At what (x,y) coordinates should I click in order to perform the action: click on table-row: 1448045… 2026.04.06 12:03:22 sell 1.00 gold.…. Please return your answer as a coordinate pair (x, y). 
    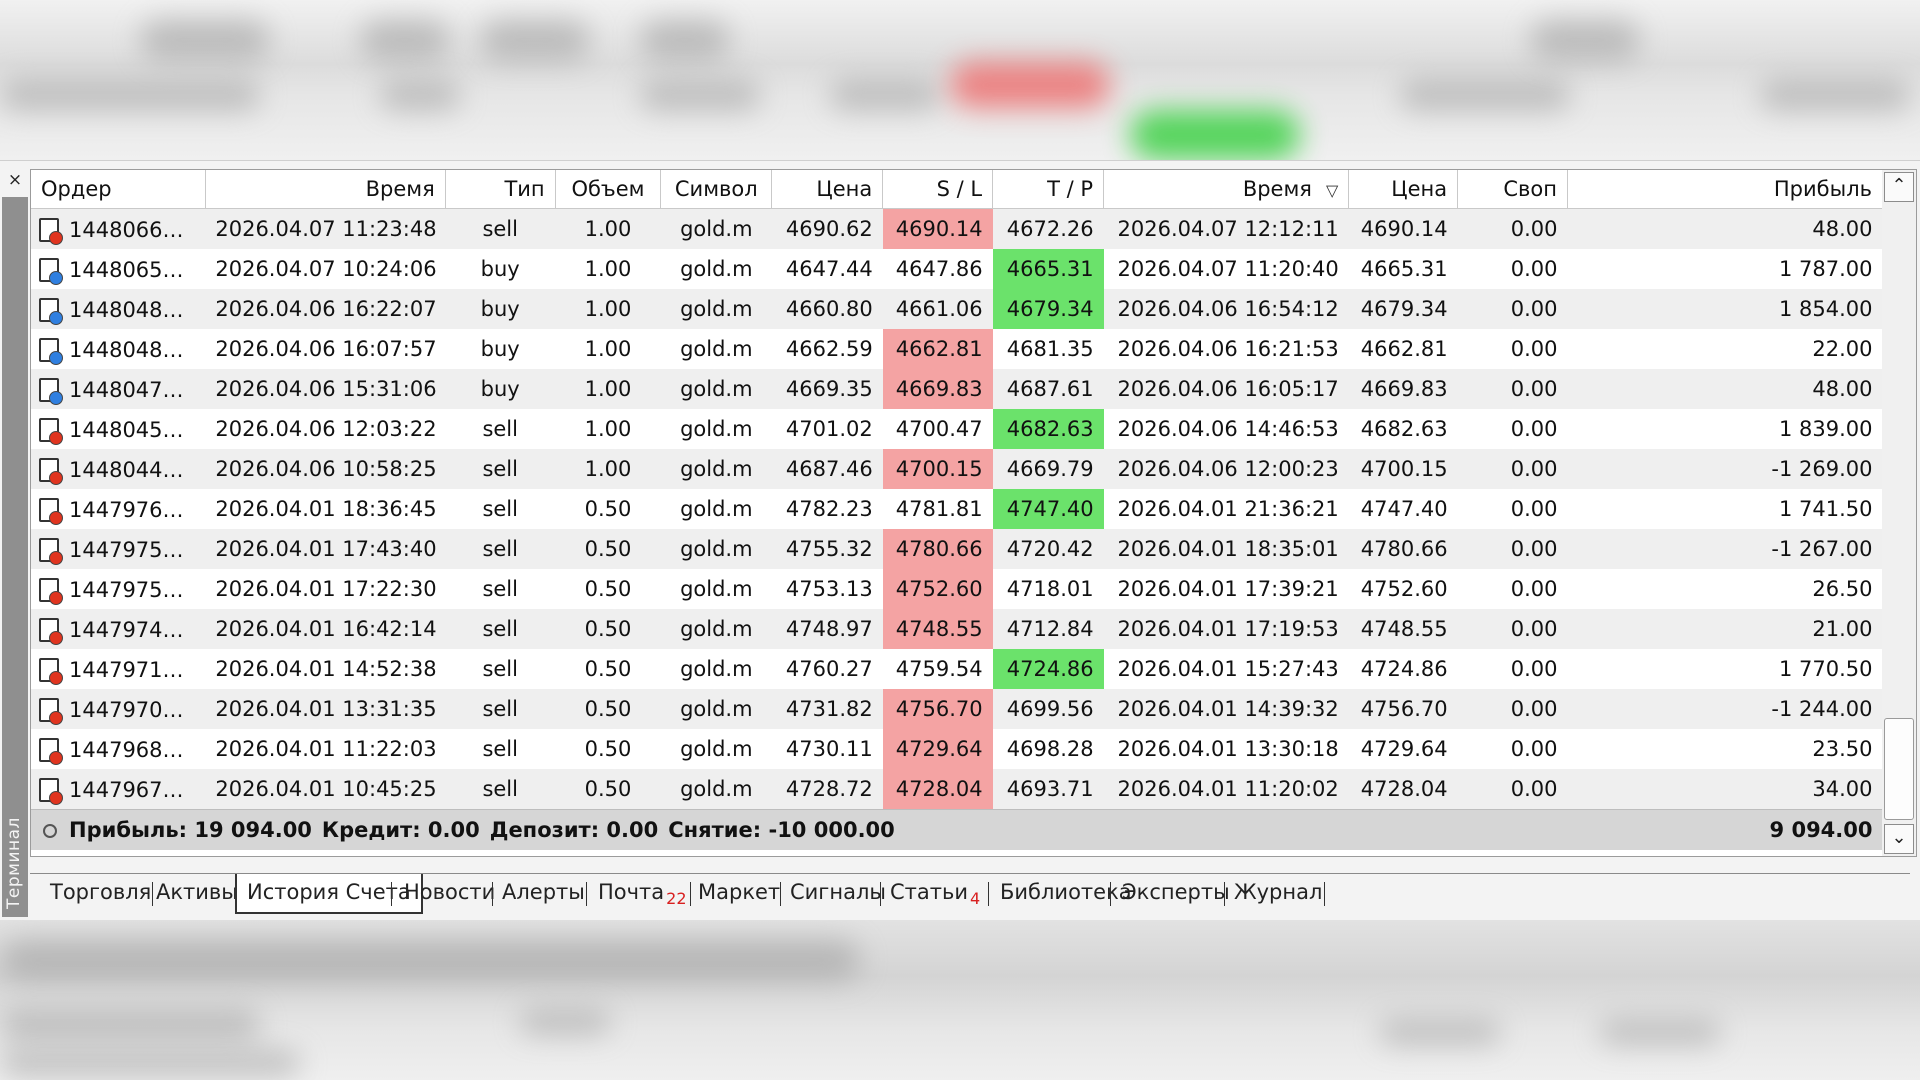
    Looking at the image, I should click on (957, 429).